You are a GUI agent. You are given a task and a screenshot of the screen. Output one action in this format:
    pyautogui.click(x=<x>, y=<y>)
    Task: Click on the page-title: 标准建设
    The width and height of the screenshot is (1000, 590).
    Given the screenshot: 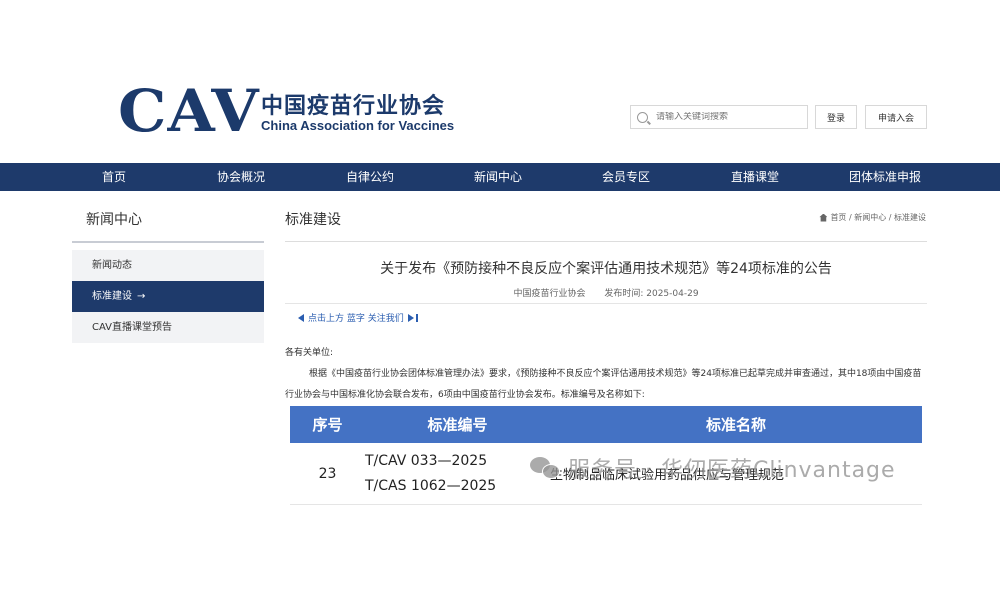 What is the action you would take?
    pyautogui.click(x=313, y=220)
    